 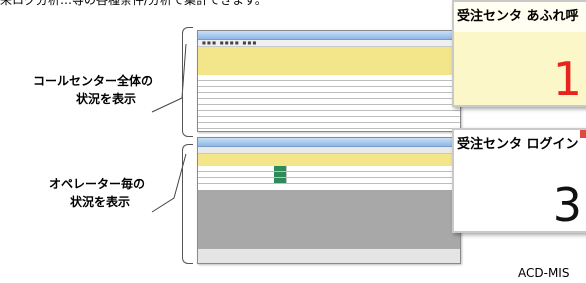 What do you see at coordinates (583, 134) in the screenshot?
I see `close-icon` at bounding box center [583, 134].